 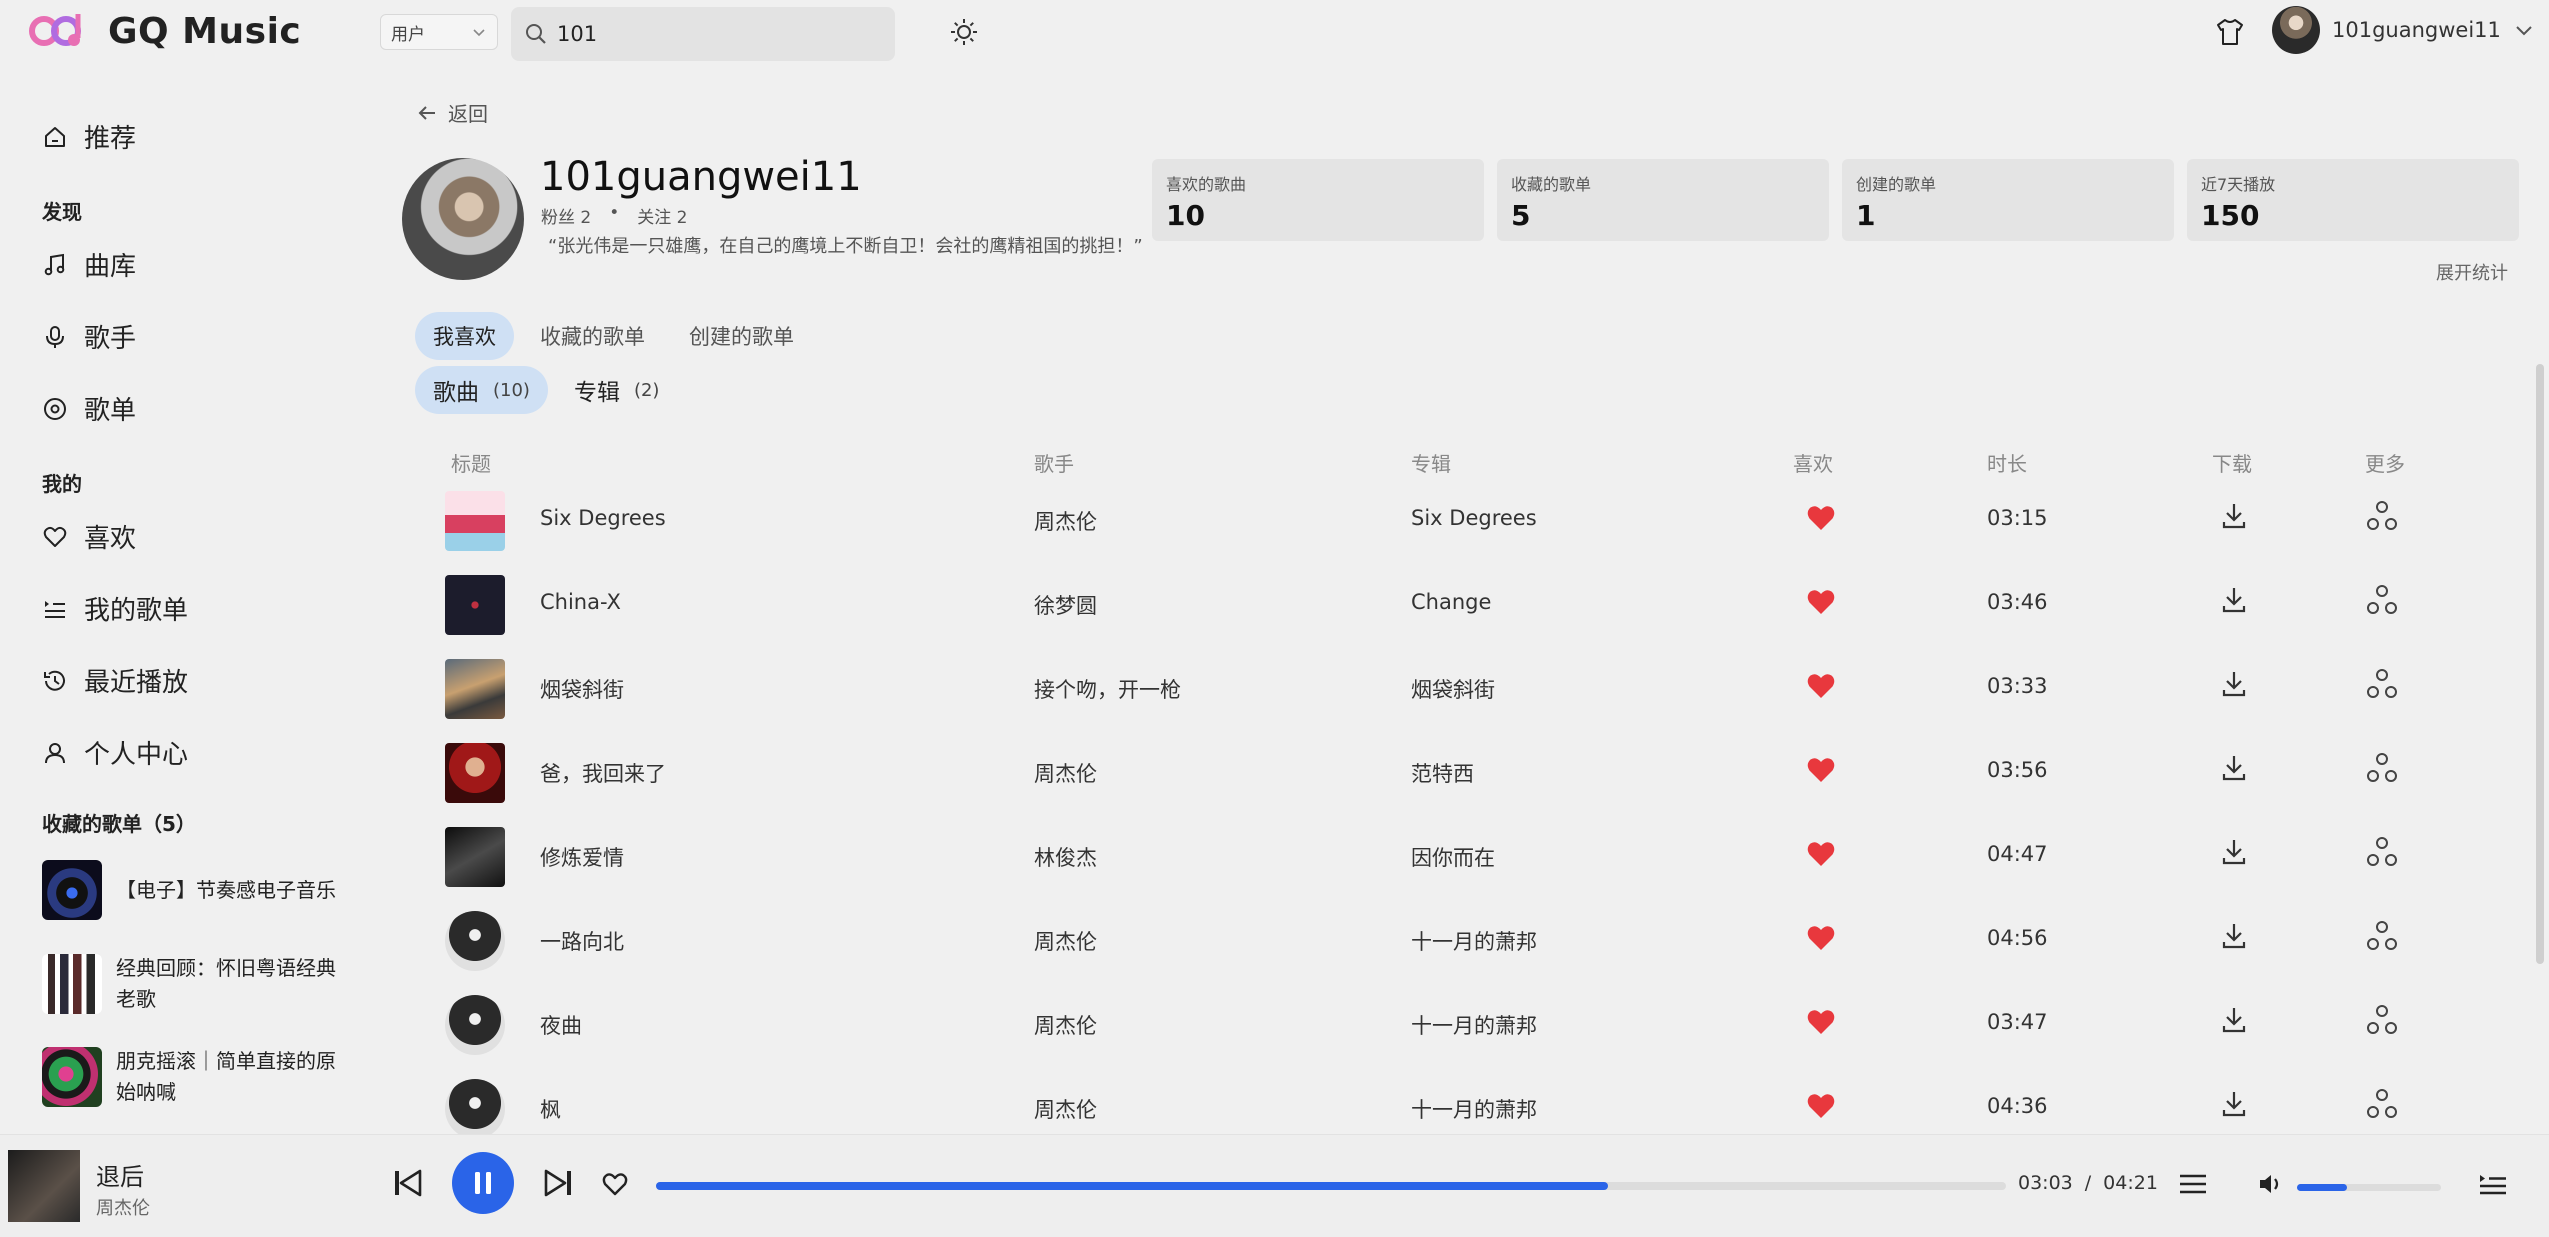 I want to click on song-artist: 徐梦圆, so click(x=1065, y=605).